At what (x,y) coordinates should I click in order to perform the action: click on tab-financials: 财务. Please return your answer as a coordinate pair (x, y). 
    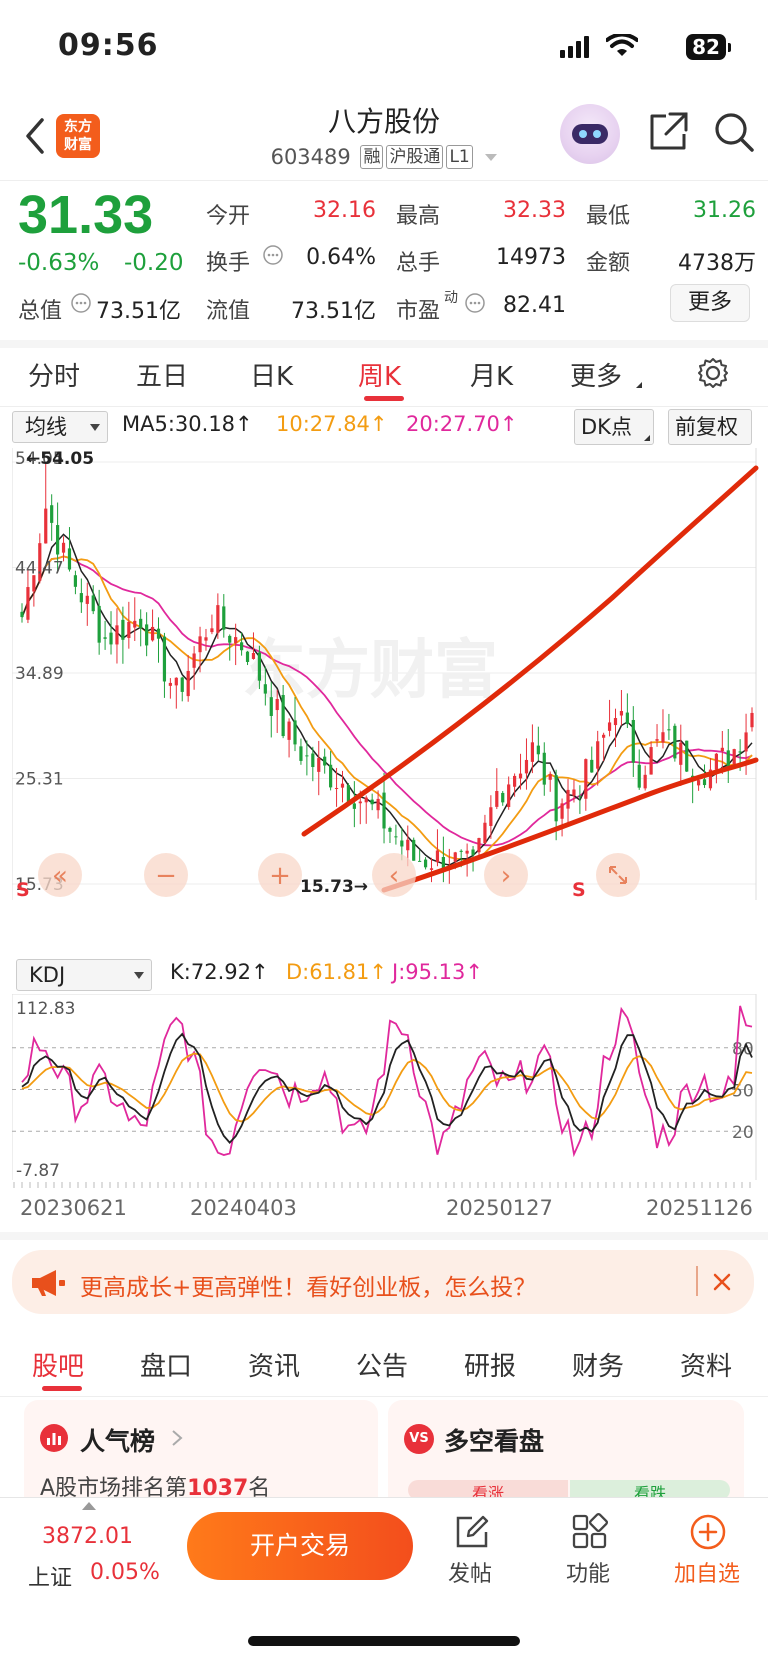
    Looking at the image, I should click on (598, 1364).